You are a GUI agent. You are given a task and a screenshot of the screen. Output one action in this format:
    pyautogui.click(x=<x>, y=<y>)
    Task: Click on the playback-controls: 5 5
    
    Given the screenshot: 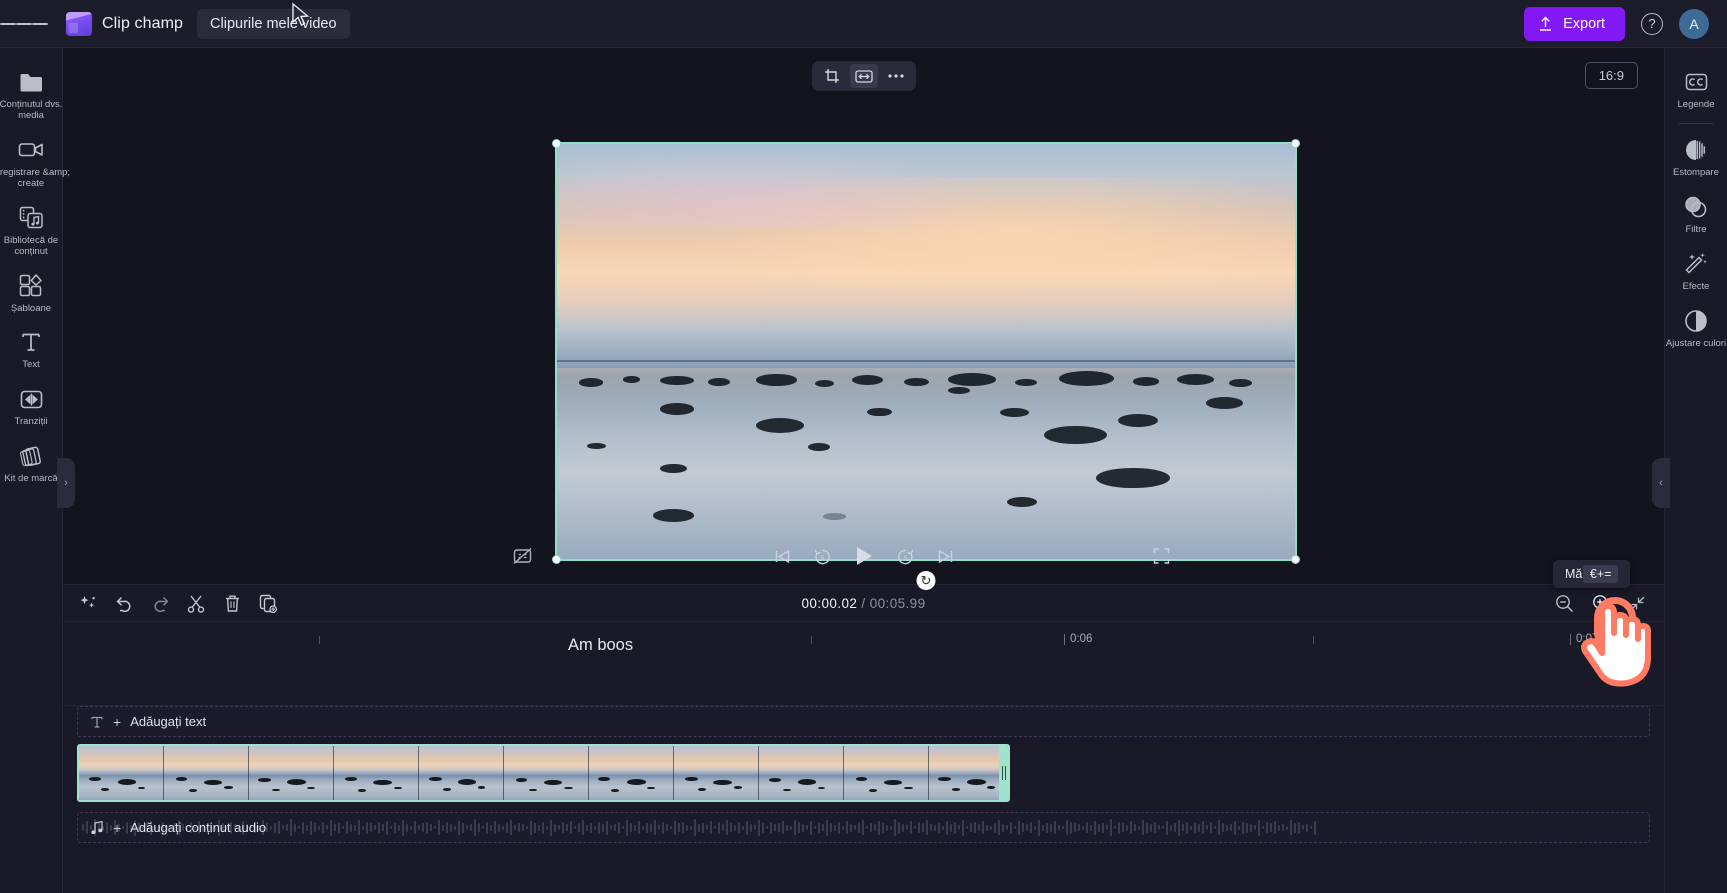 What is the action you would take?
    pyautogui.click(x=864, y=556)
    